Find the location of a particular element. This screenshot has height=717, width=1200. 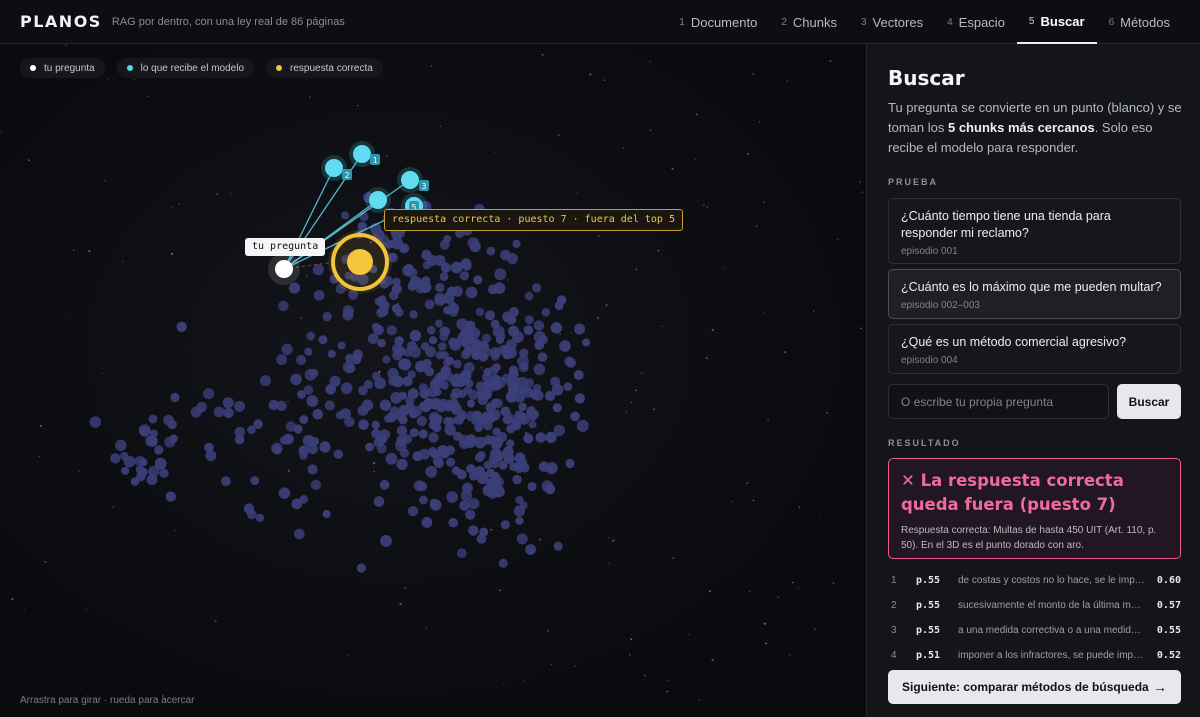

legend-answer: respuesta correcta is located at coordinates (324, 68).